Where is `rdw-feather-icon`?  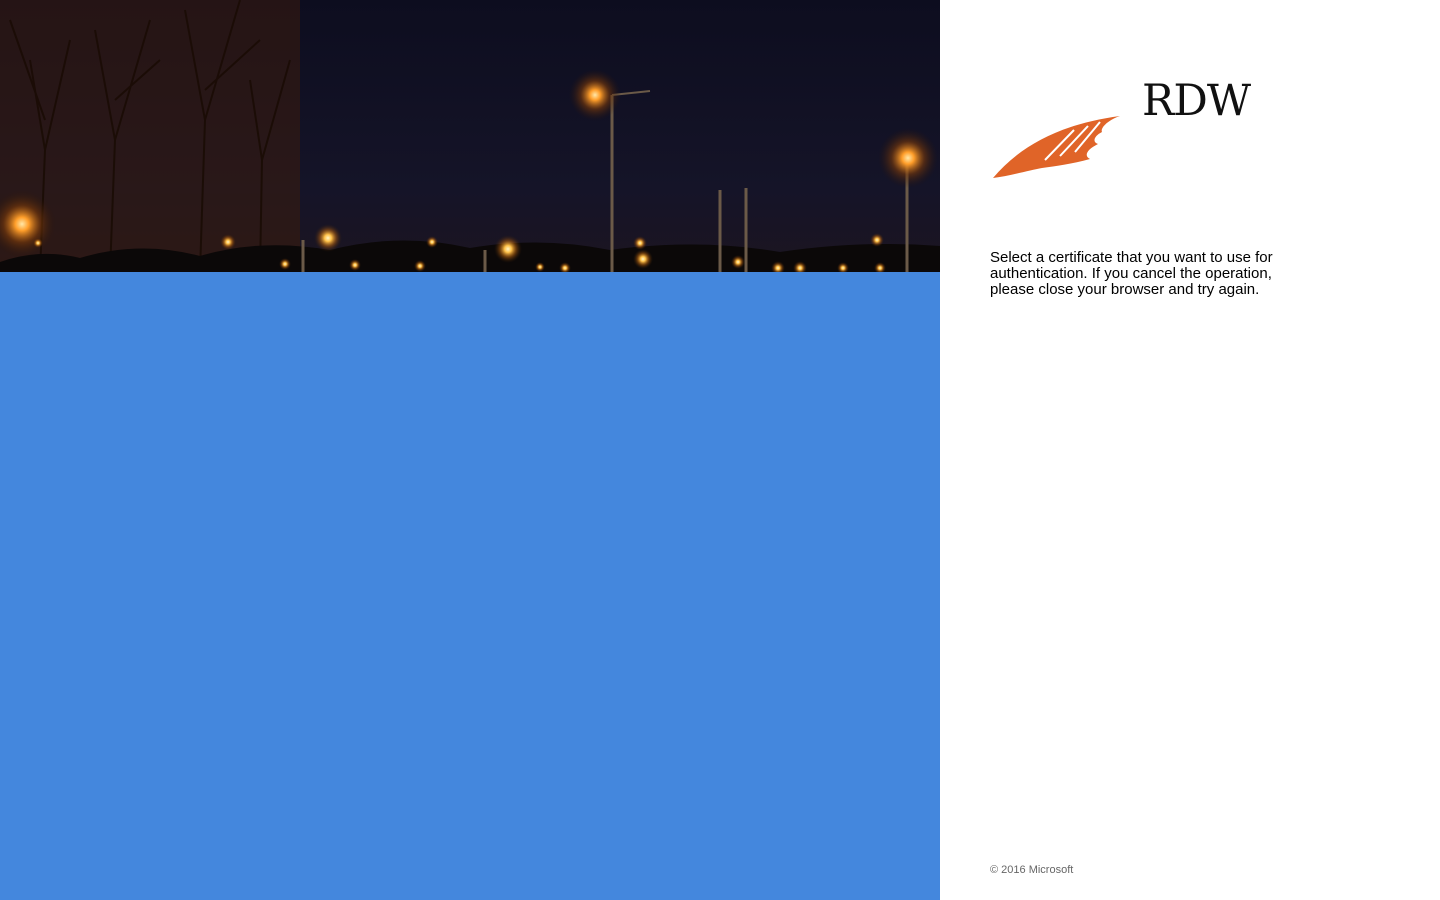 rdw-feather-icon is located at coordinates (1056, 147).